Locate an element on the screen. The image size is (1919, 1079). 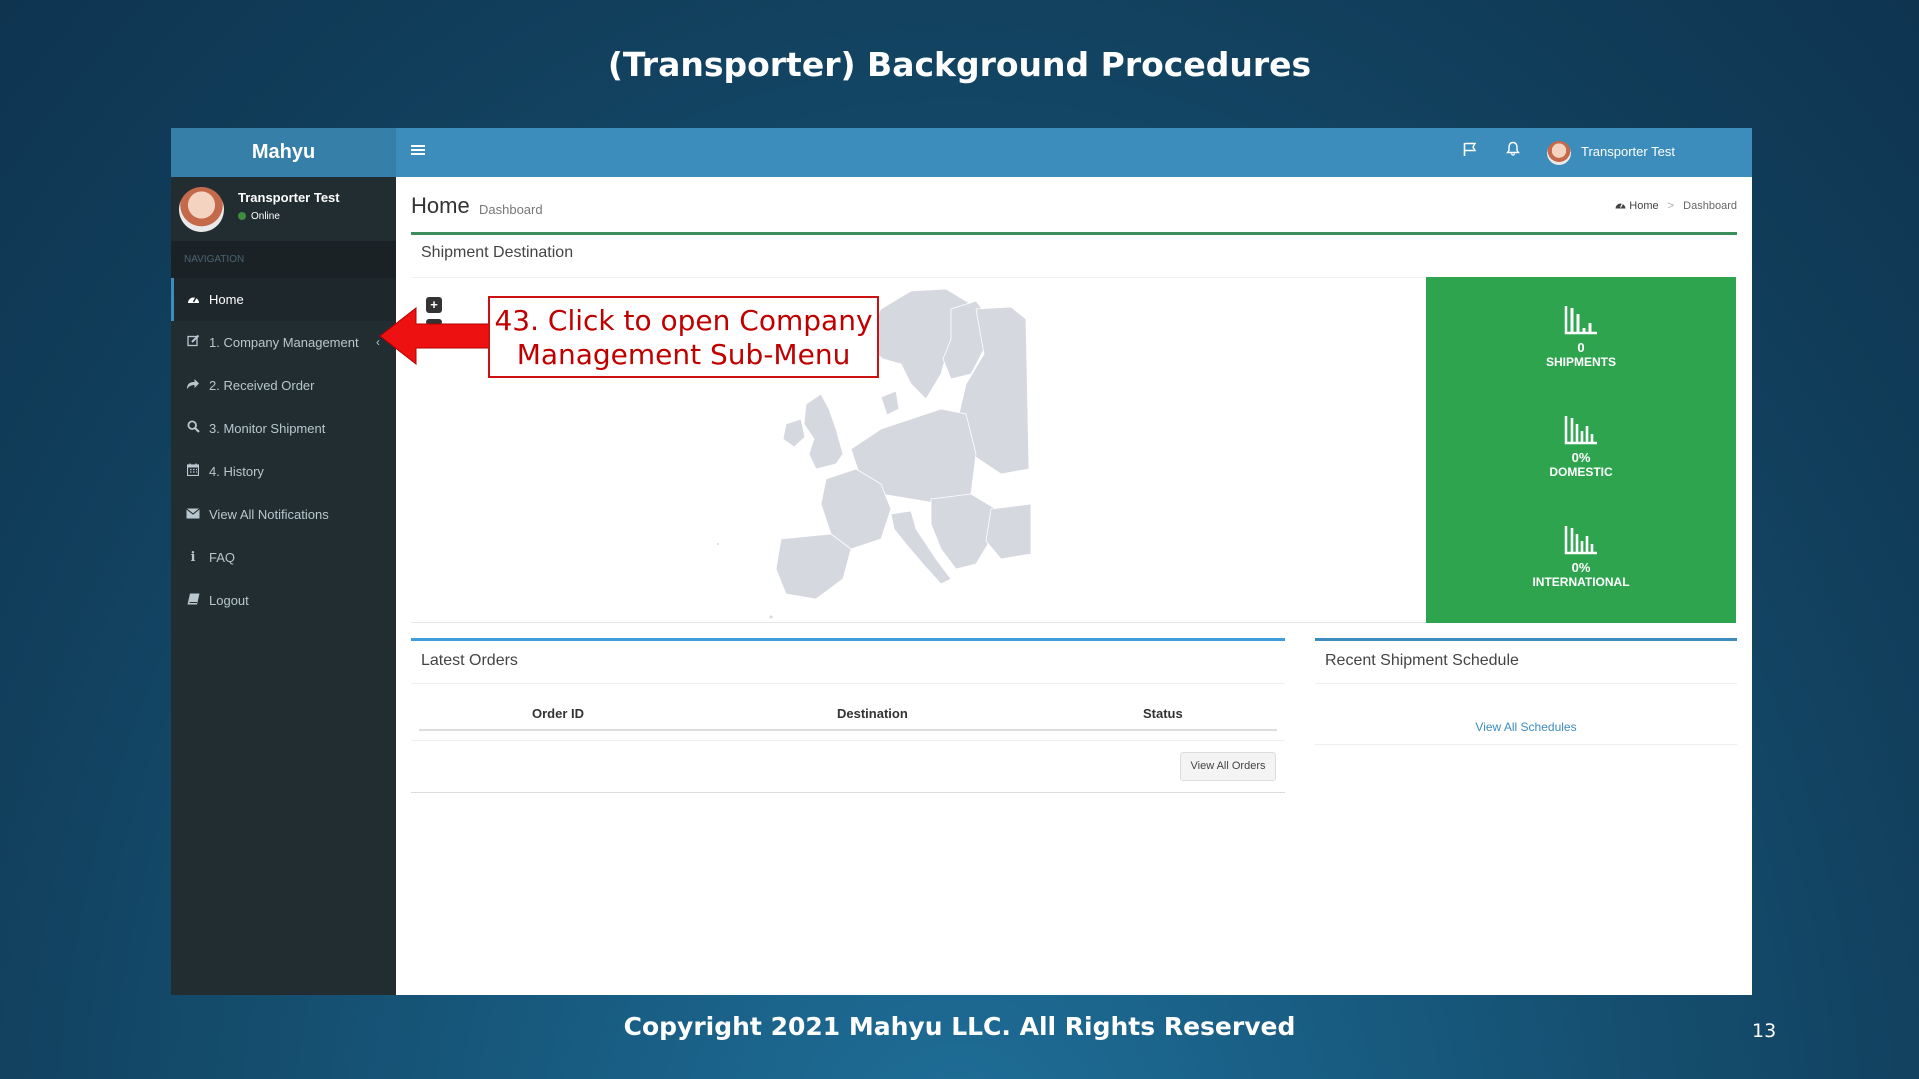
sidebar-item-view-all-notifications: View All Notifications is located at coordinates (283, 514).